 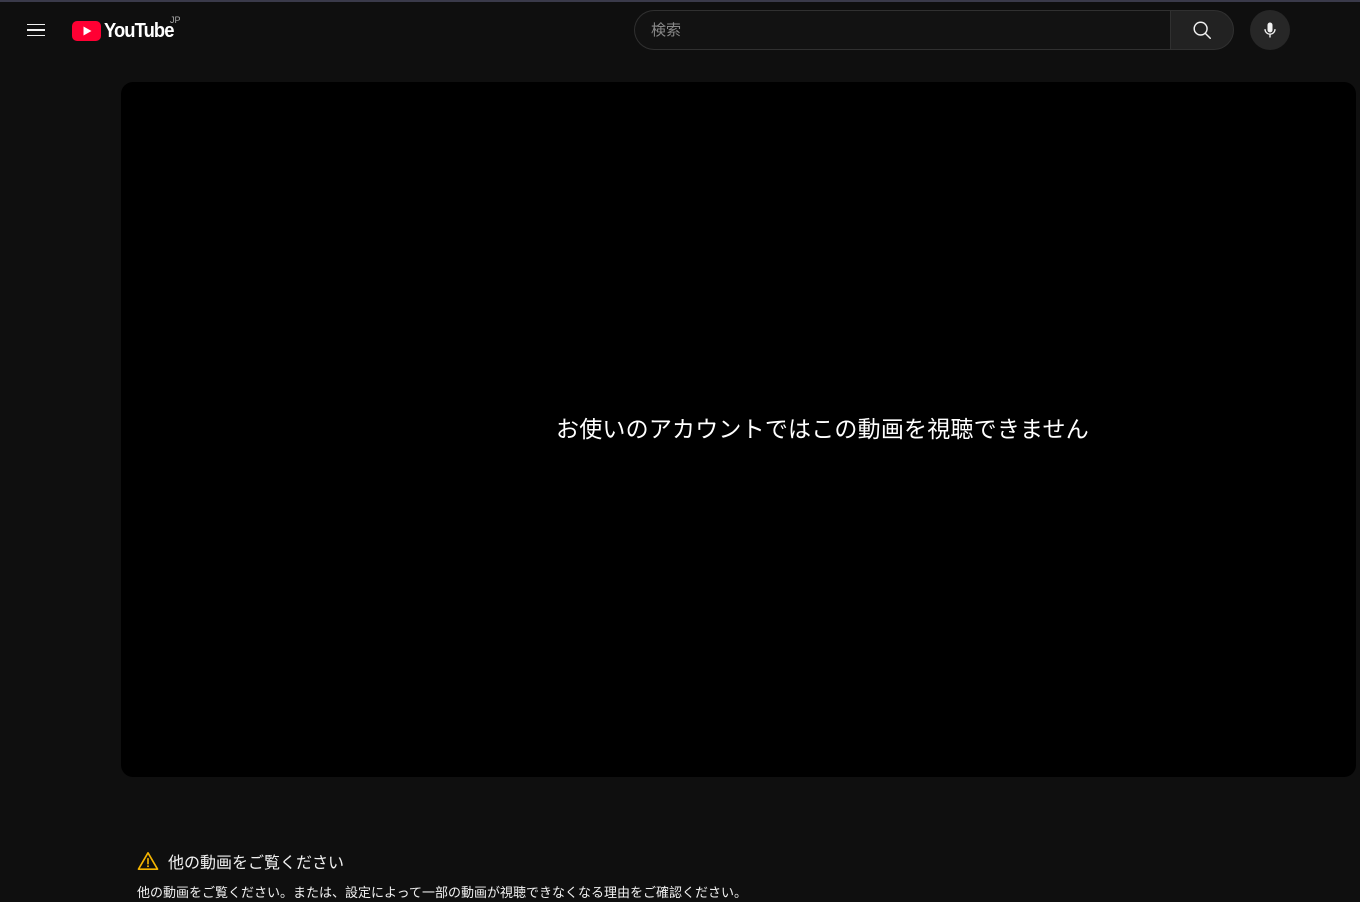 What do you see at coordinates (86, 31) in the screenshot?
I see `youtube-play-logo-icon` at bounding box center [86, 31].